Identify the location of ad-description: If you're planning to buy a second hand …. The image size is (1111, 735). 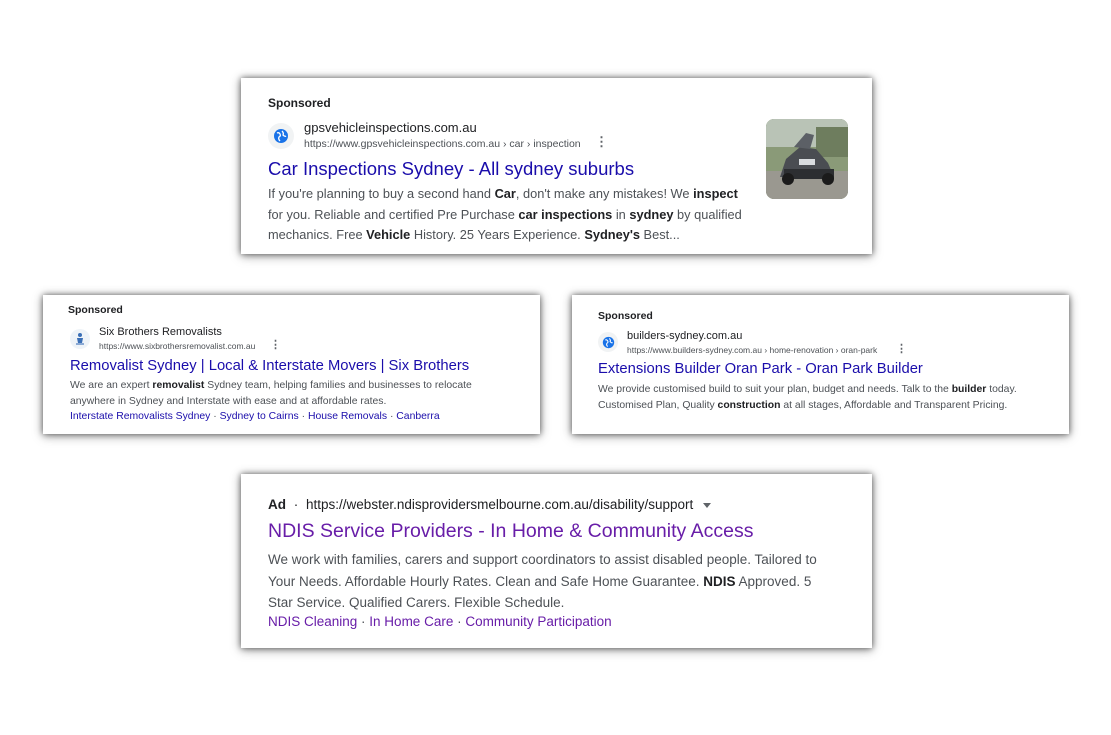
(510, 215).